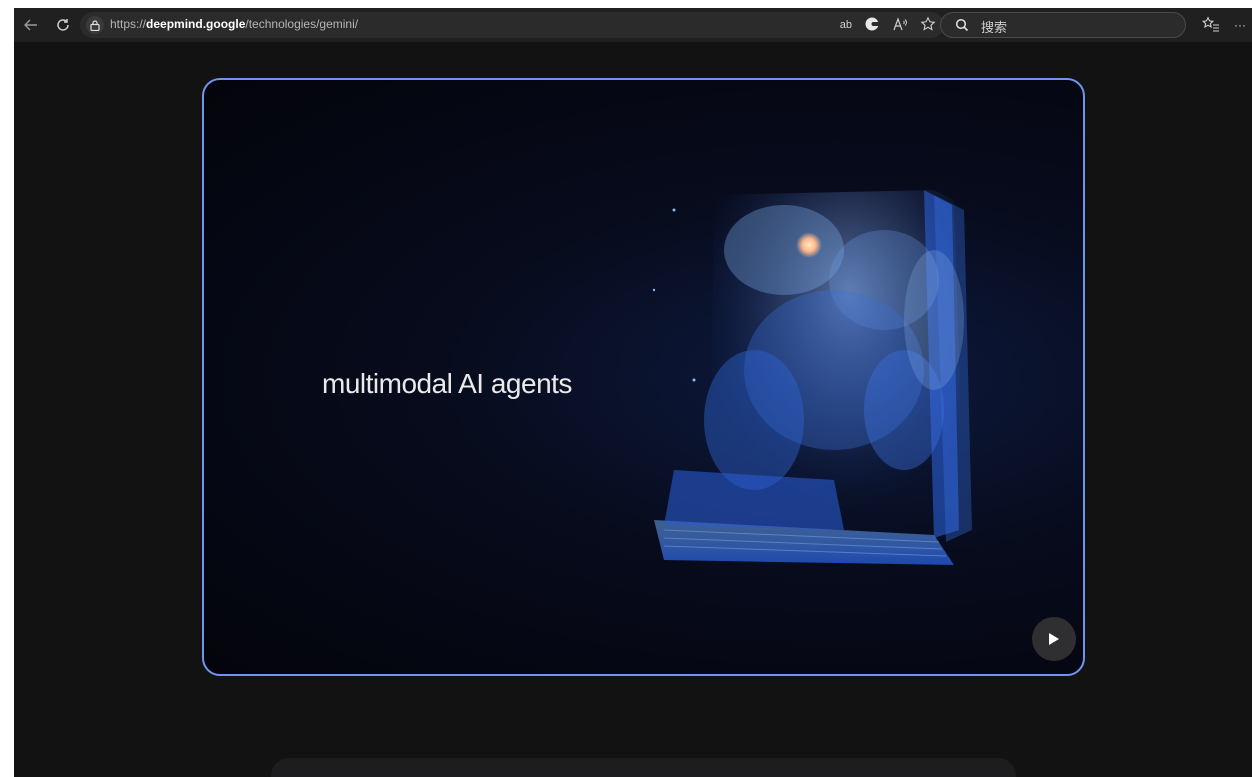  I want to click on copilot-icon, so click(872, 25).